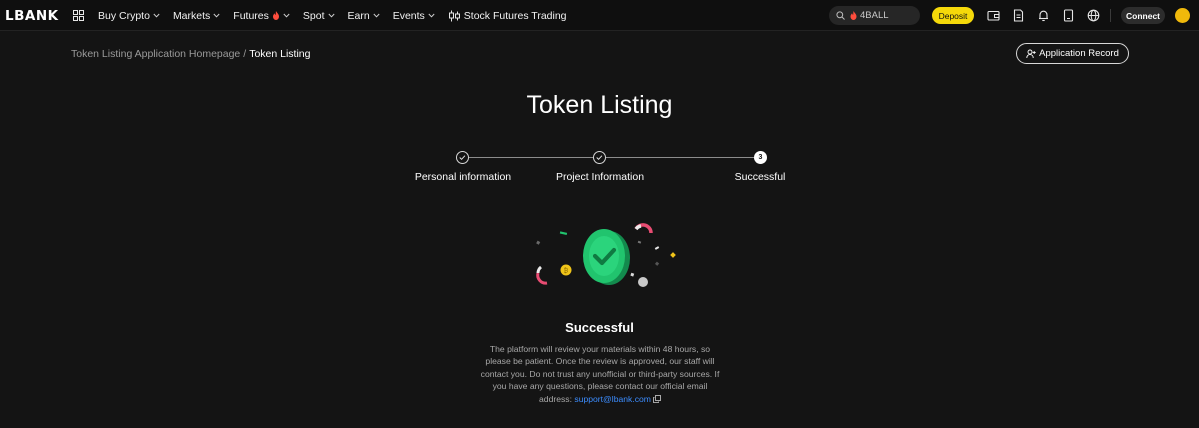 This screenshot has width=1199, height=428. I want to click on nav-item-label: Earn, so click(358, 15).